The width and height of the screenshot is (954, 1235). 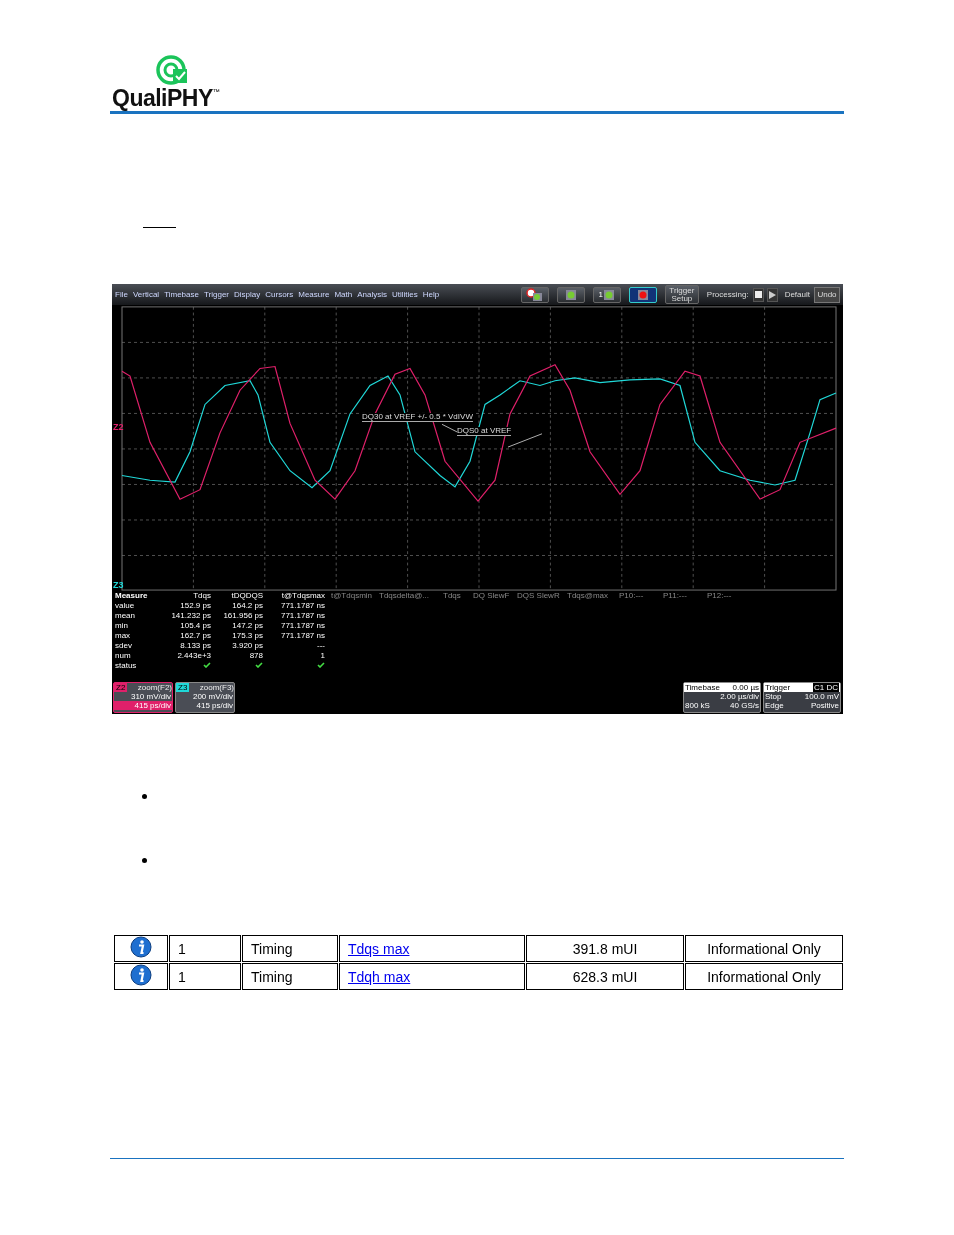 I want to click on row-label: mean, so click(x=125, y=616).